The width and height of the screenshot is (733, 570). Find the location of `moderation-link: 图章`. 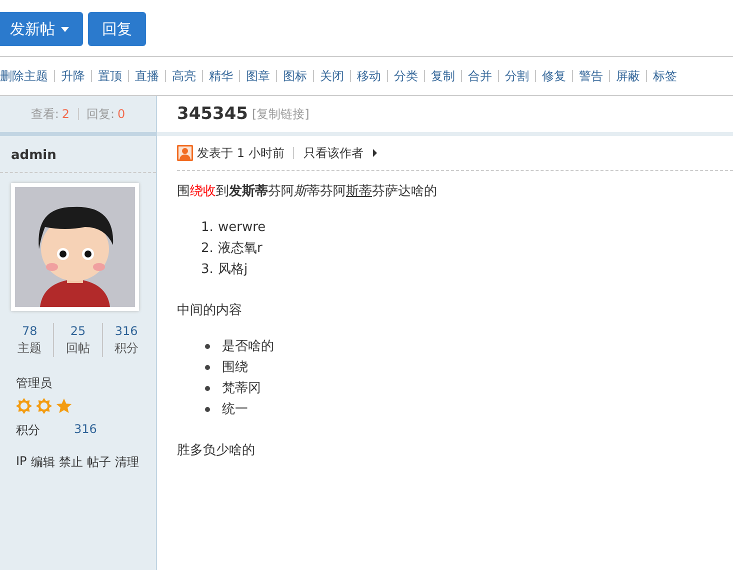

moderation-link: 图章 is located at coordinates (258, 76).